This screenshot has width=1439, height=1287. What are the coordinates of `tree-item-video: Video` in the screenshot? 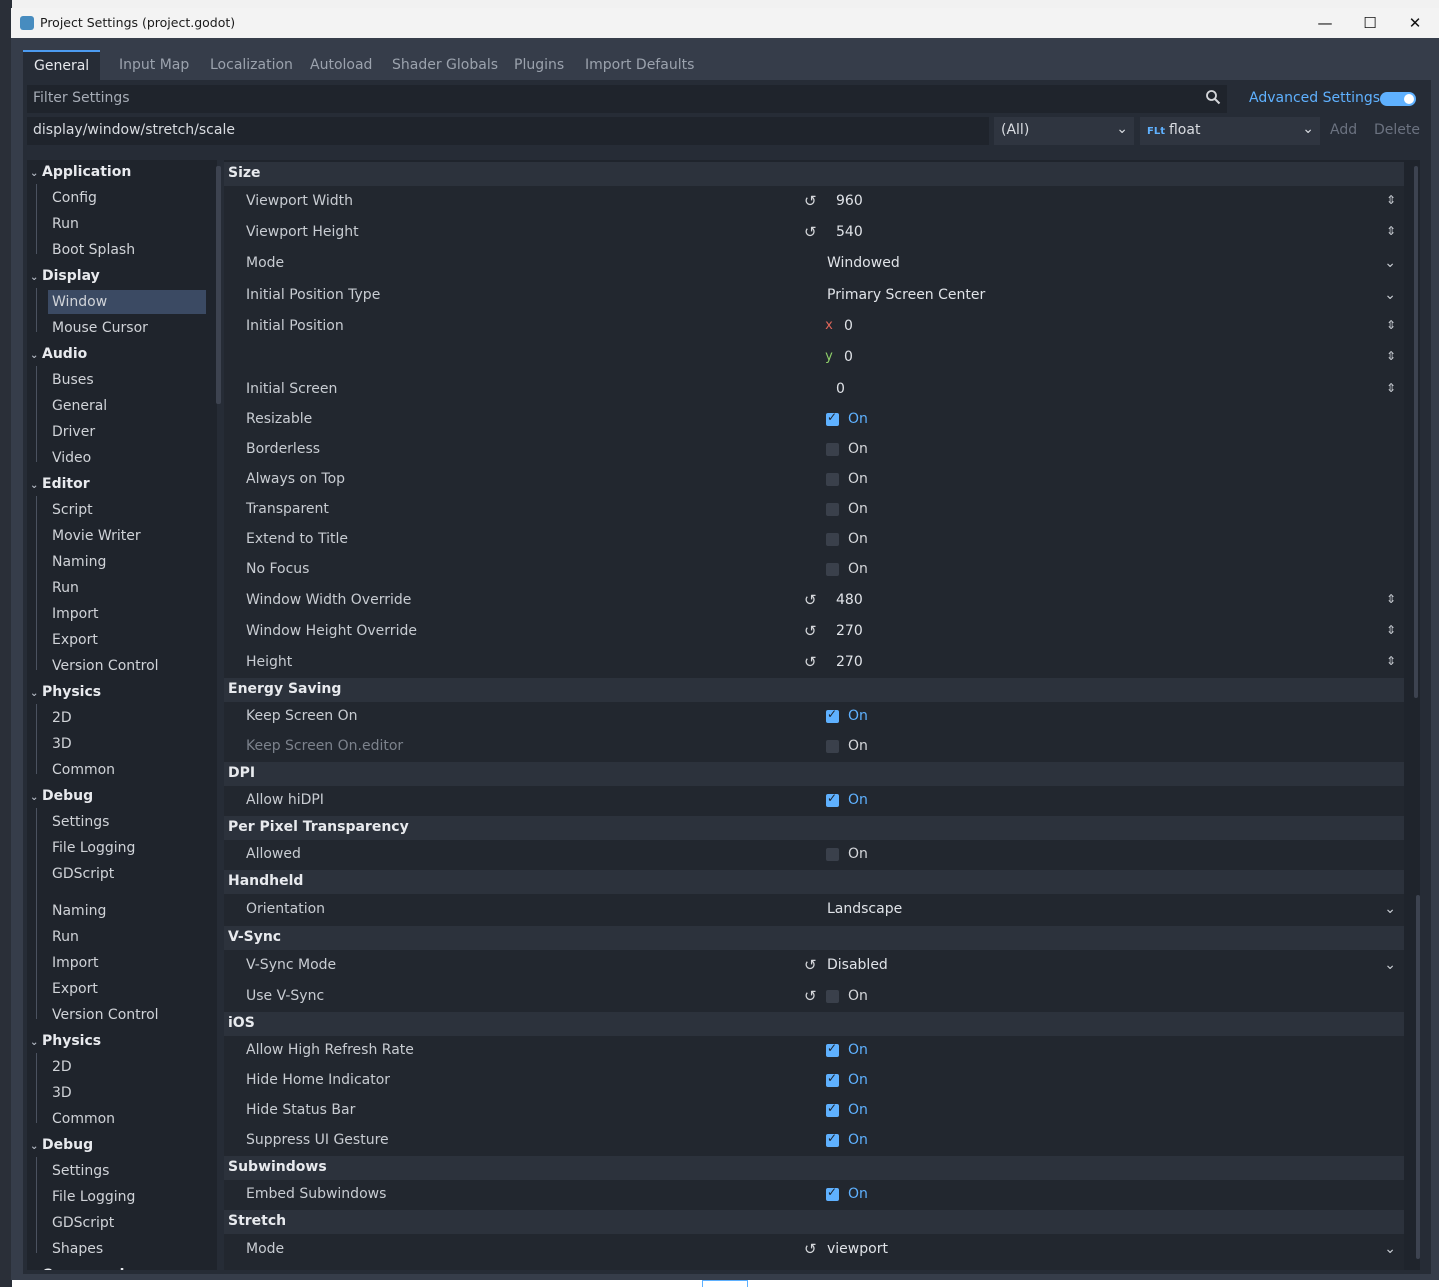 It's located at (130, 458).